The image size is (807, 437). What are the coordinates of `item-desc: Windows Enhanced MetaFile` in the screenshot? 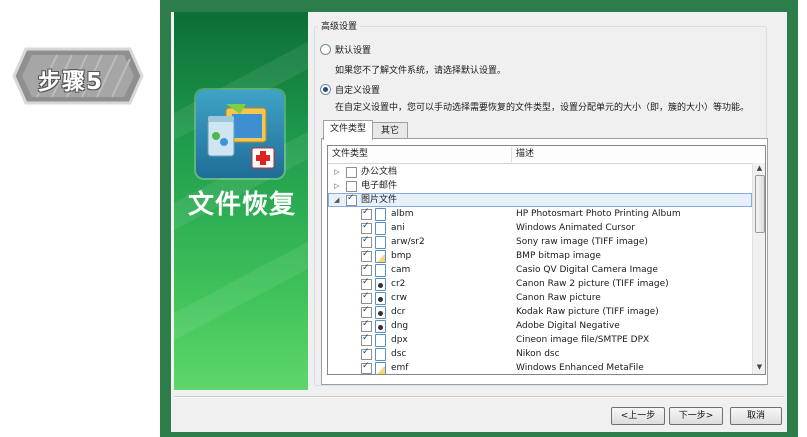 It's located at (580, 368).